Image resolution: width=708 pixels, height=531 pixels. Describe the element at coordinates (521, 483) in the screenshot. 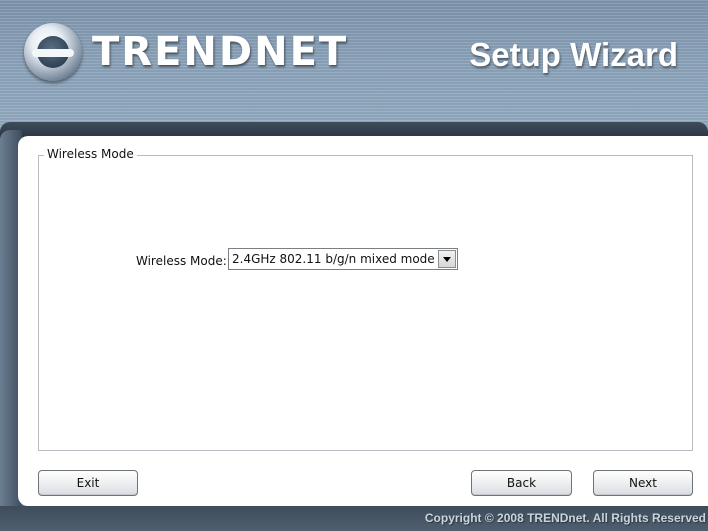

I see `back-button: Back` at that location.